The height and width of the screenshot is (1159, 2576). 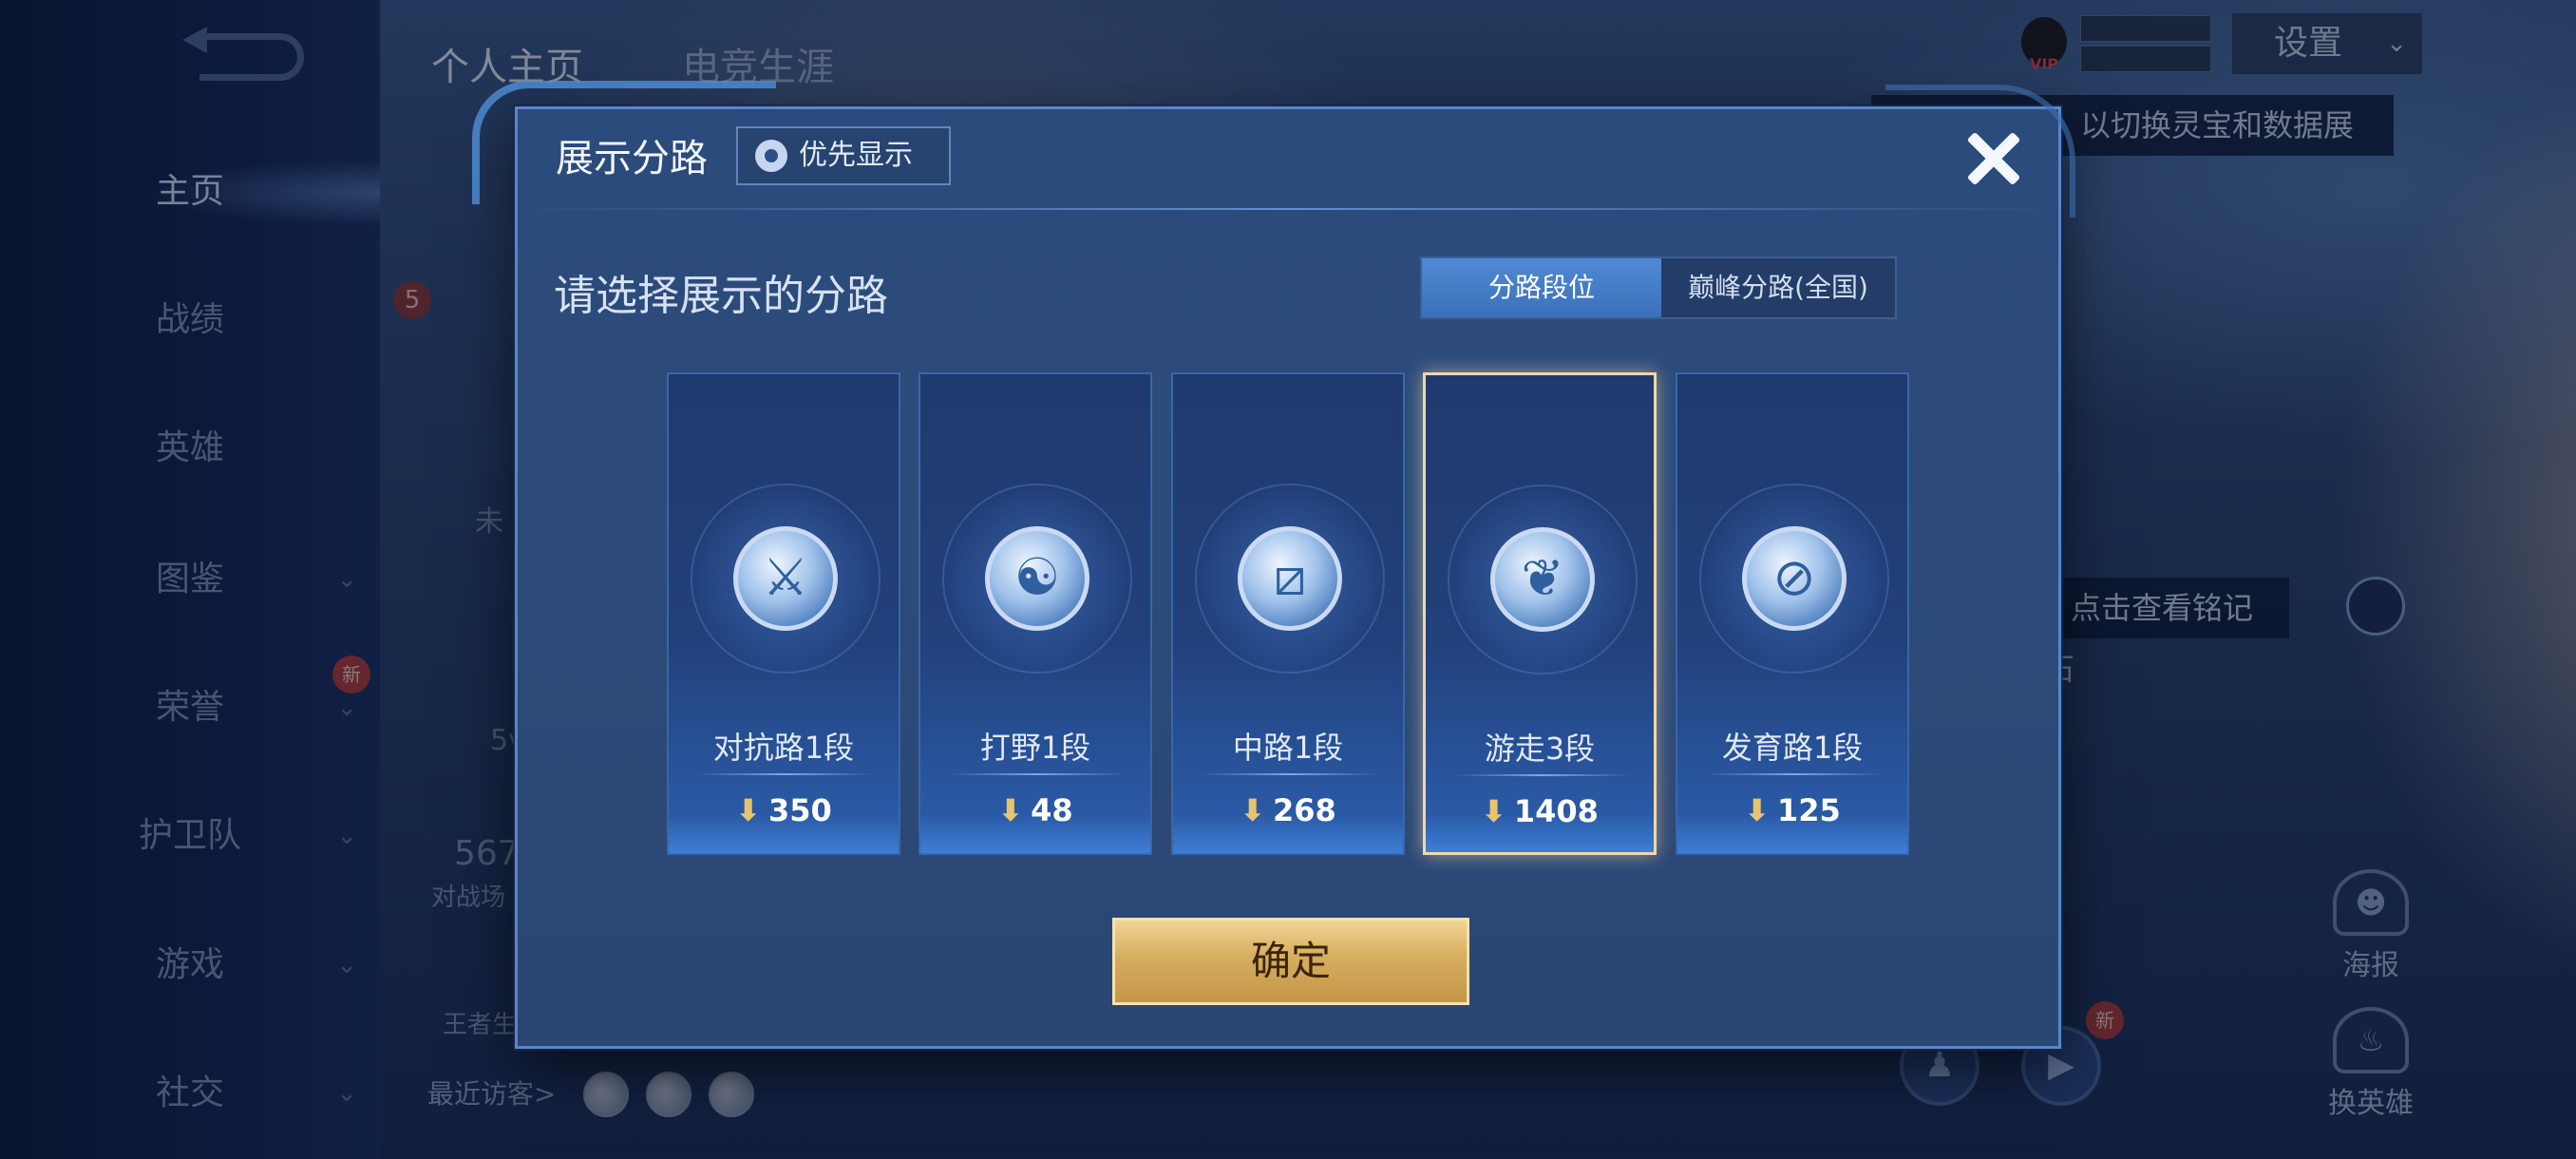 I want to click on lane-mode-toggle: 分路段位 巅峰分路(全国), so click(x=1658, y=287).